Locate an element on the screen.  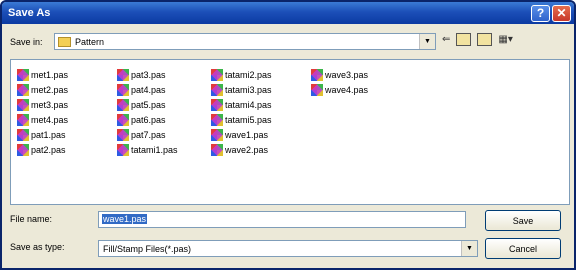
file-item: pat3.pas is located at coordinates (147, 74).